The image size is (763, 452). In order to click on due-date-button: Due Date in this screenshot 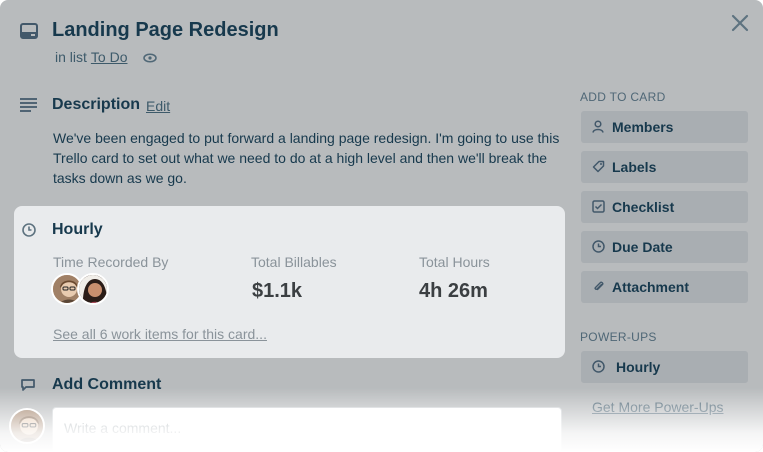, I will do `click(664, 247)`.